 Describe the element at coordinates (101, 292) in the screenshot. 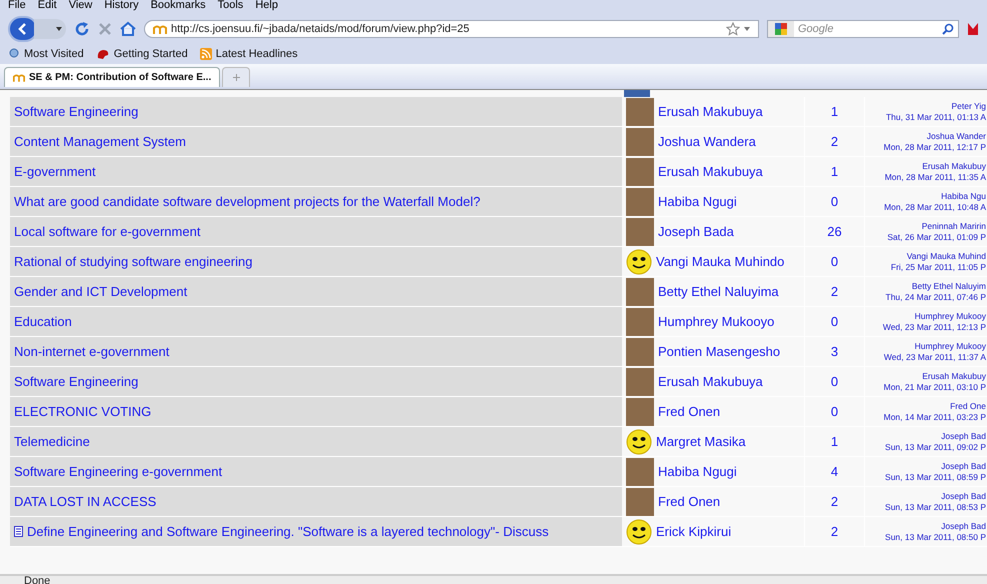

I see `topic-link: Gender and ICT Development` at that location.